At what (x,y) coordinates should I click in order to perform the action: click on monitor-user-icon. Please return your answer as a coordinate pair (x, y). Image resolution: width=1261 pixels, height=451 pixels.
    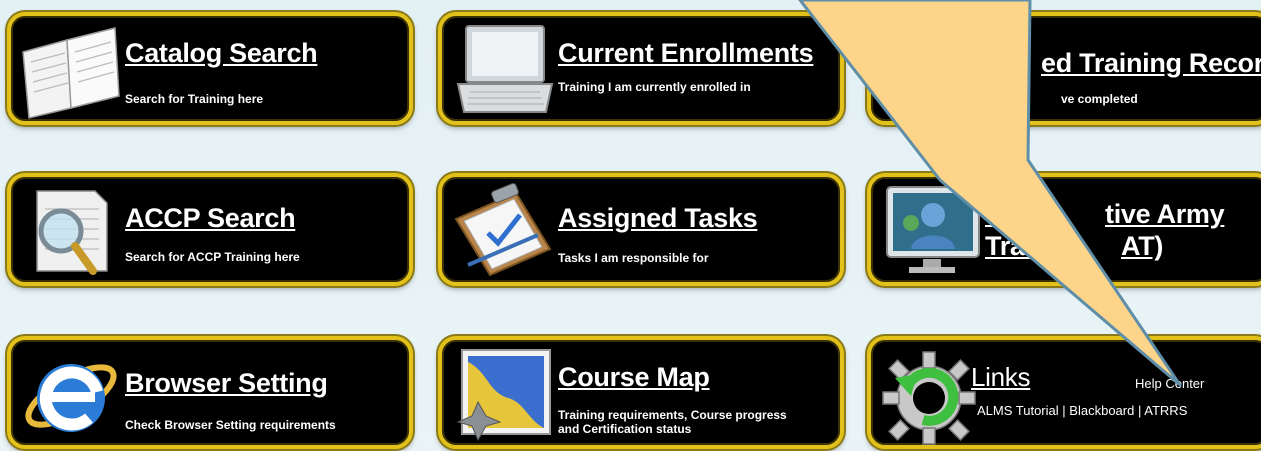
    Looking at the image, I should click on (933, 229).